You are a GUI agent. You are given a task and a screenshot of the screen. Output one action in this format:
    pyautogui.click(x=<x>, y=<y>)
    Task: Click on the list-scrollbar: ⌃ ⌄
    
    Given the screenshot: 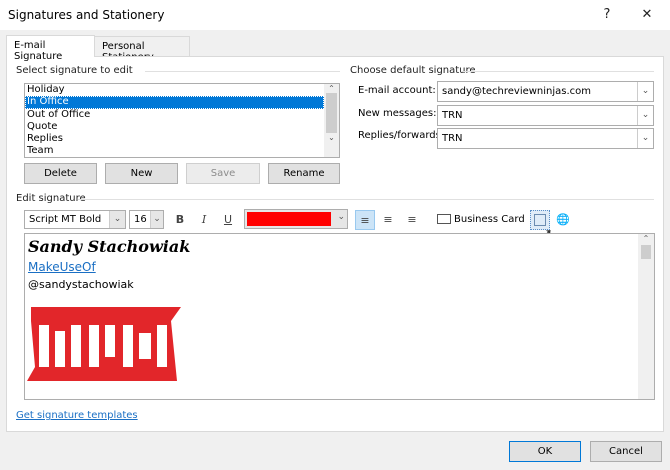 What is the action you would take?
    pyautogui.click(x=331, y=120)
    